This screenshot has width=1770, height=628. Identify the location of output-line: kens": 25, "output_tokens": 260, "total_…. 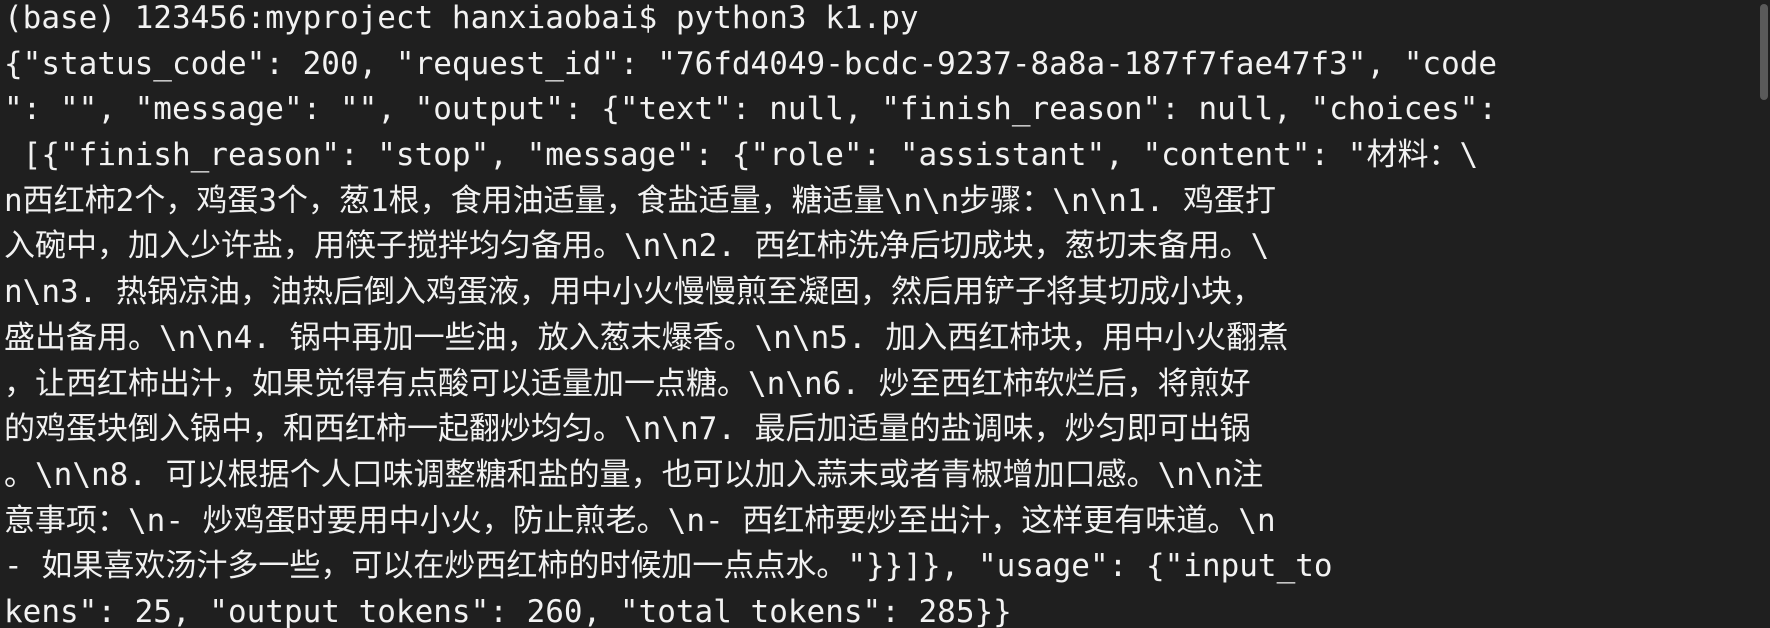
(508, 610).